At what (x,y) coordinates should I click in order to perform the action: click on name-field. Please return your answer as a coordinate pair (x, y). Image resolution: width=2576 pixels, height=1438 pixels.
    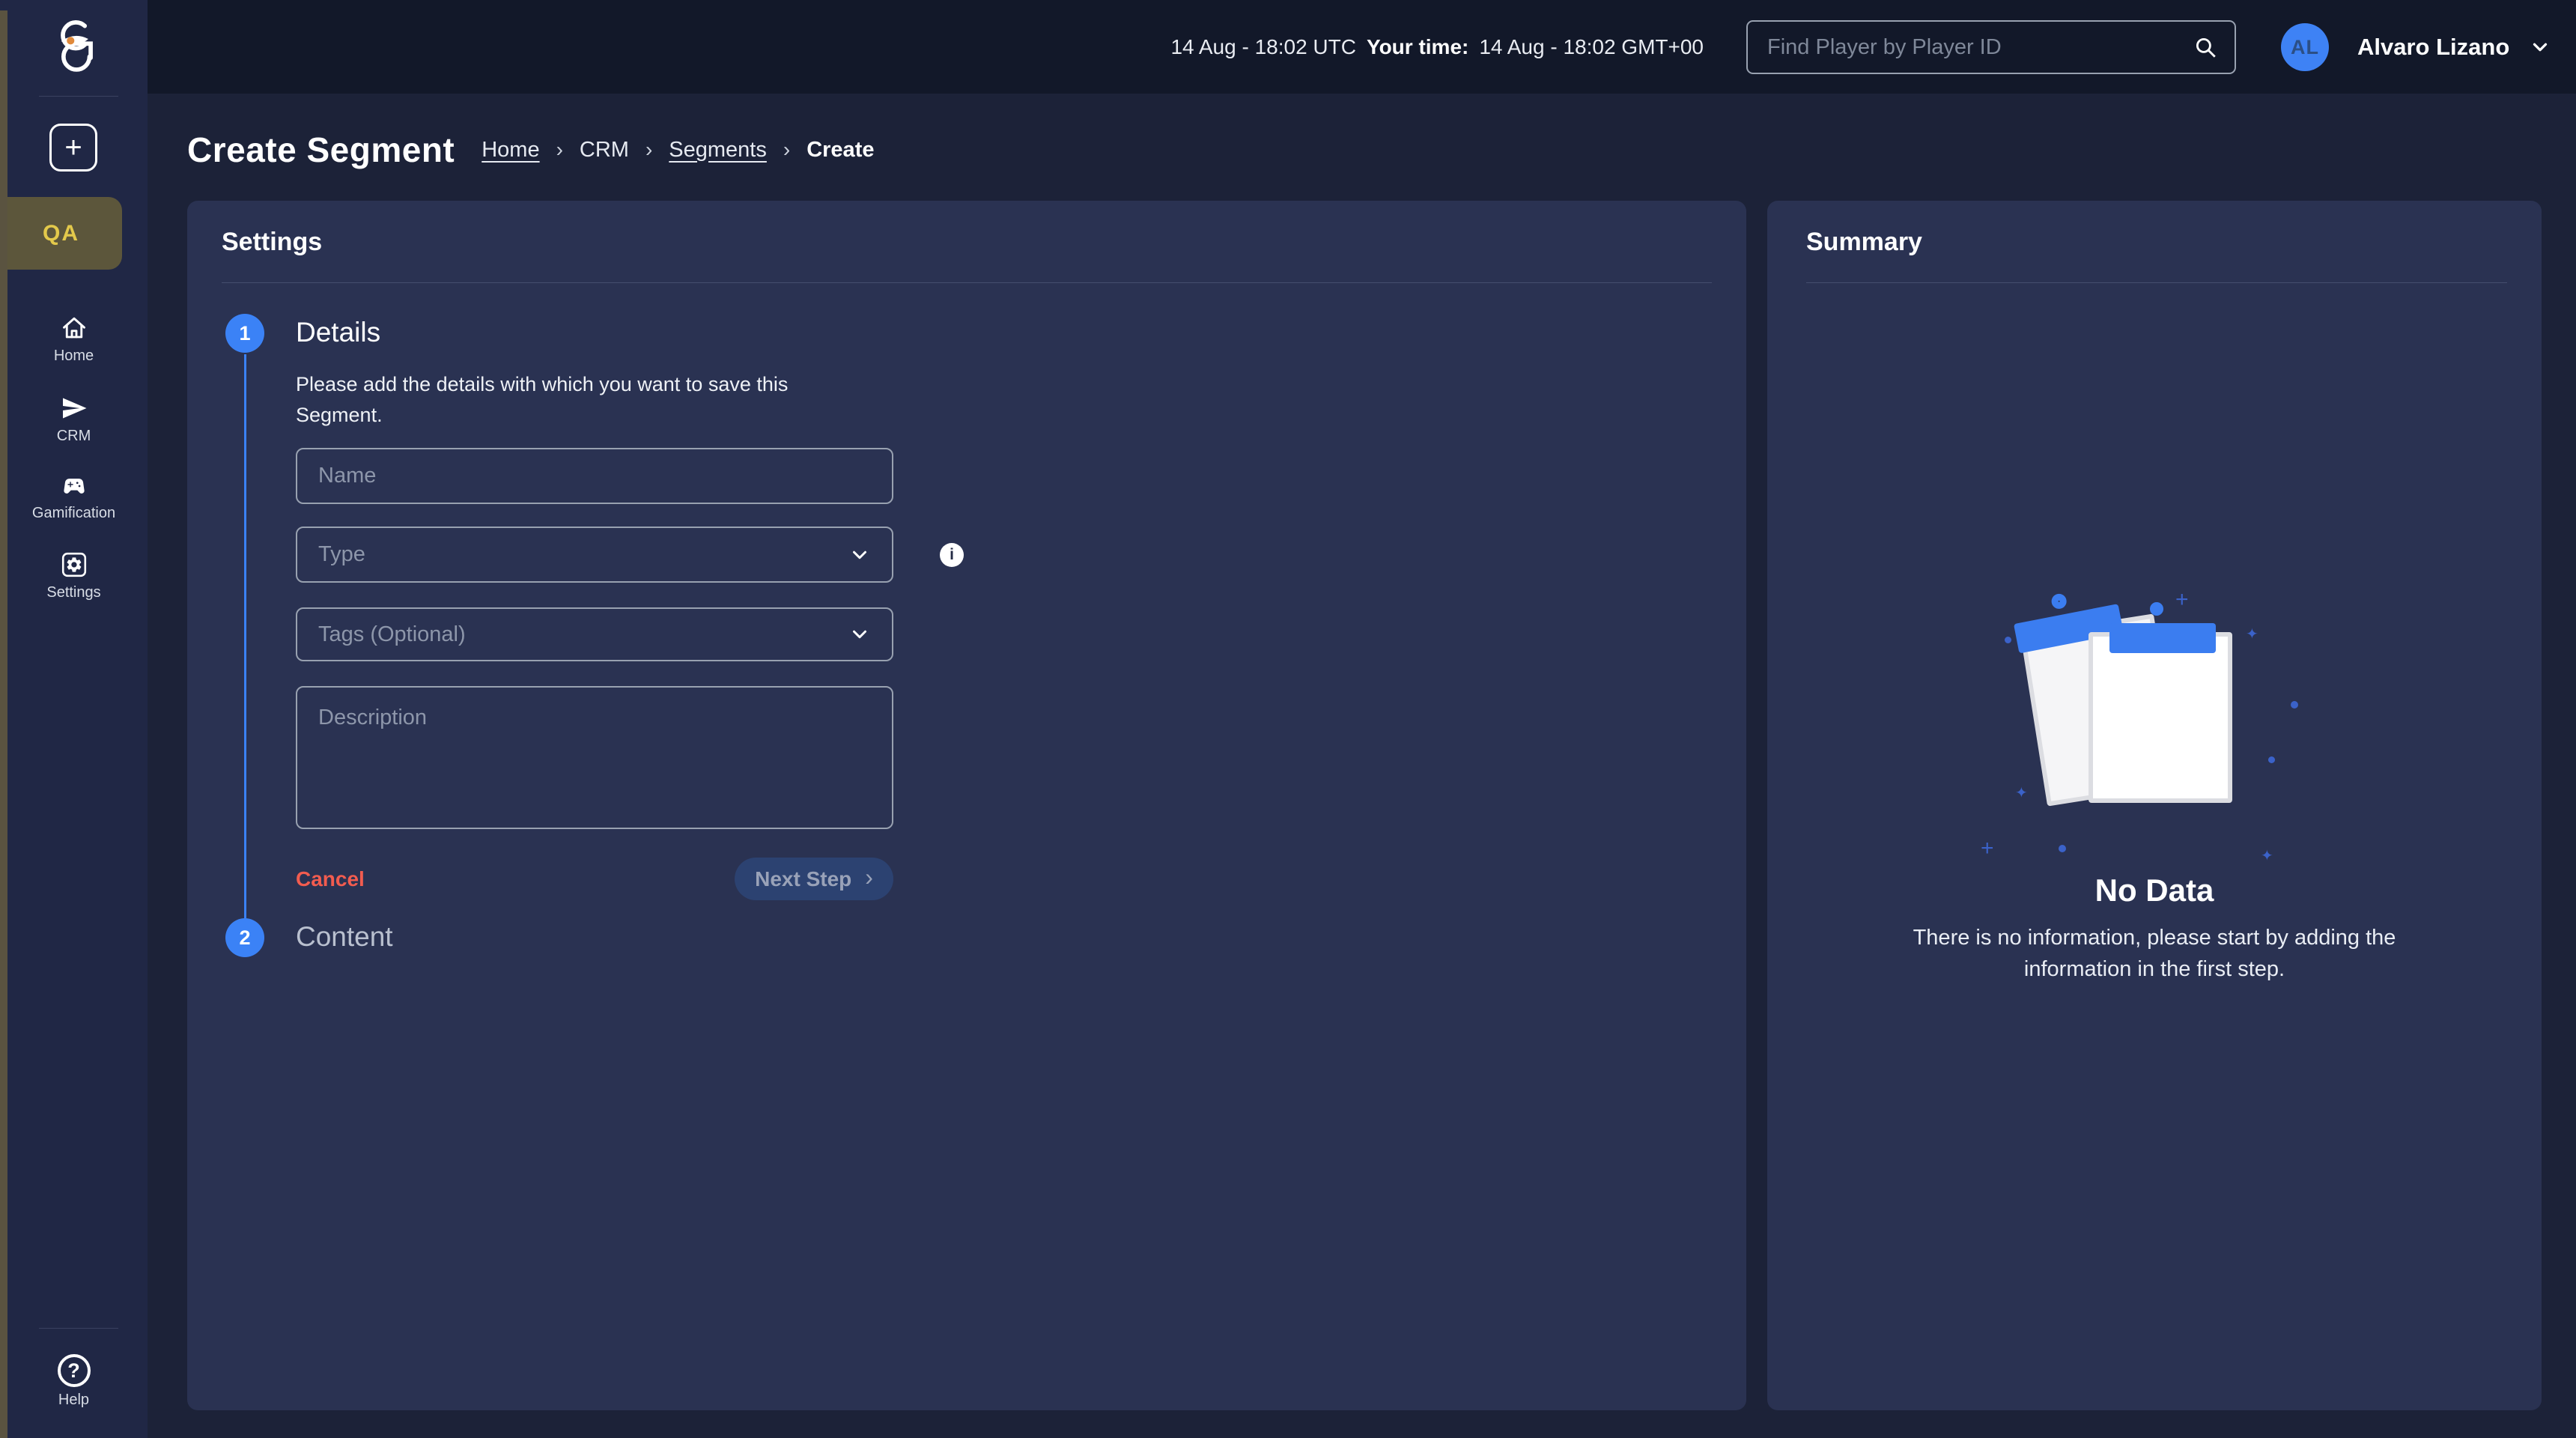
    Looking at the image, I should click on (594, 476).